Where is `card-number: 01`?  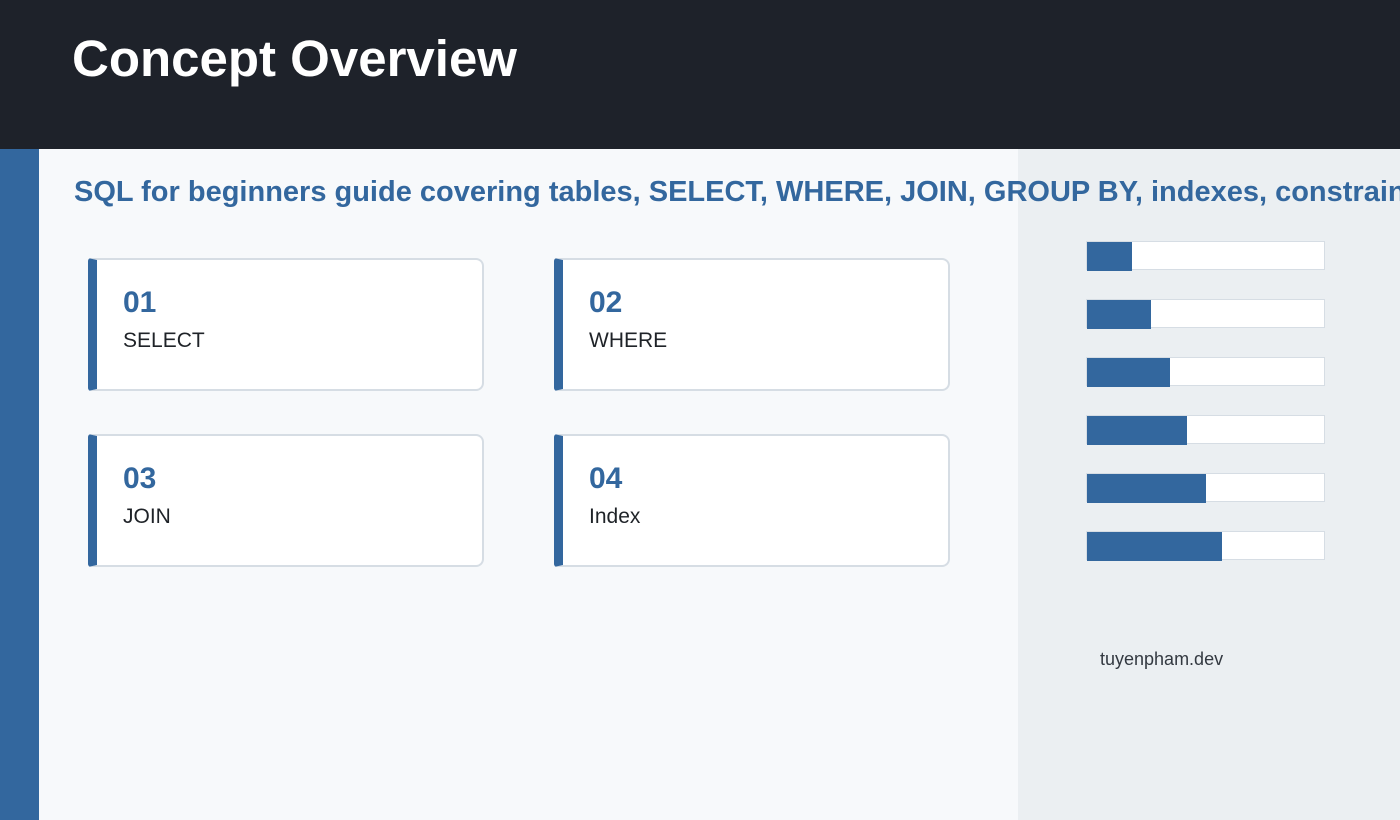
card-number: 01 is located at coordinates (140, 302).